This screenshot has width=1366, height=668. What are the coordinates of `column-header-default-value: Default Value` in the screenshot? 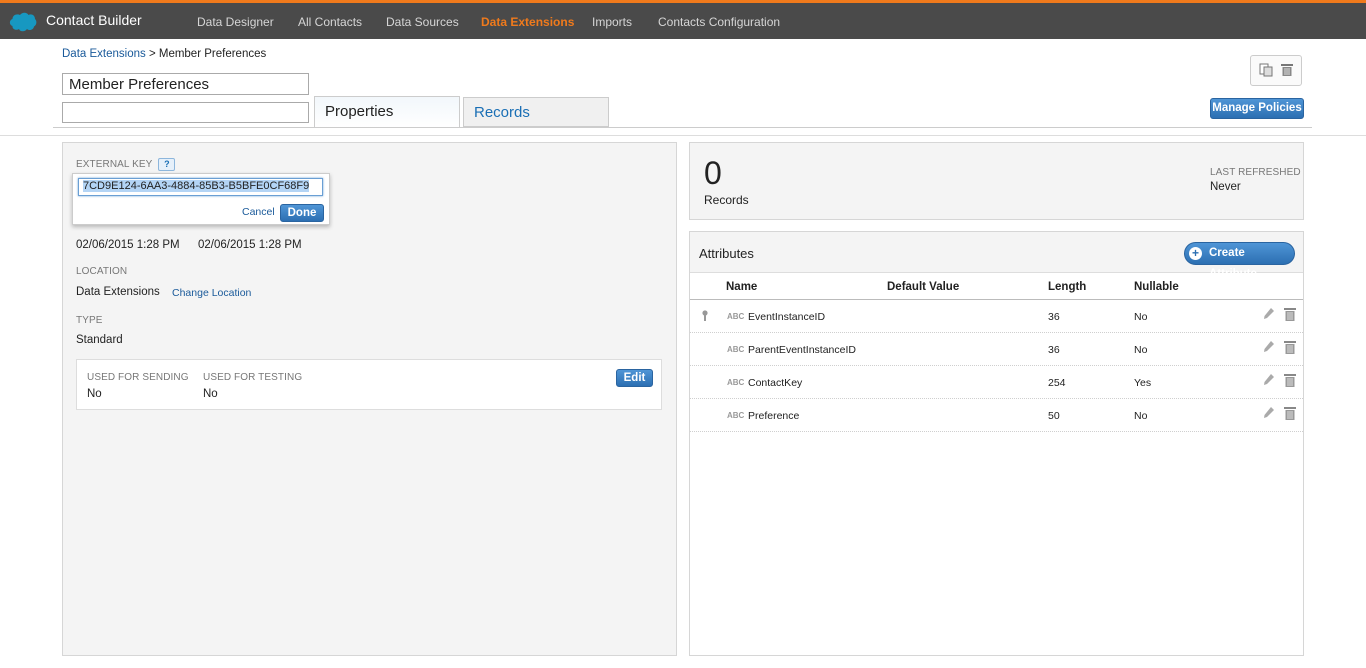 It's located at (923, 287).